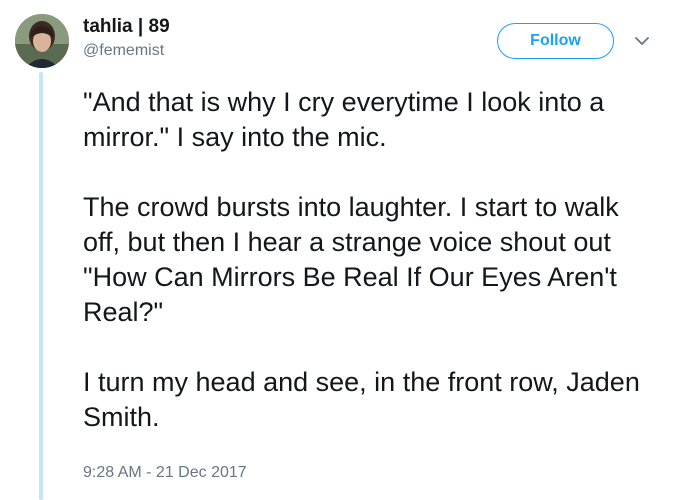 Image resolution: width=680 pixels, height=500 pixels. I want to click on thread-connector-line, so click(41, 286).